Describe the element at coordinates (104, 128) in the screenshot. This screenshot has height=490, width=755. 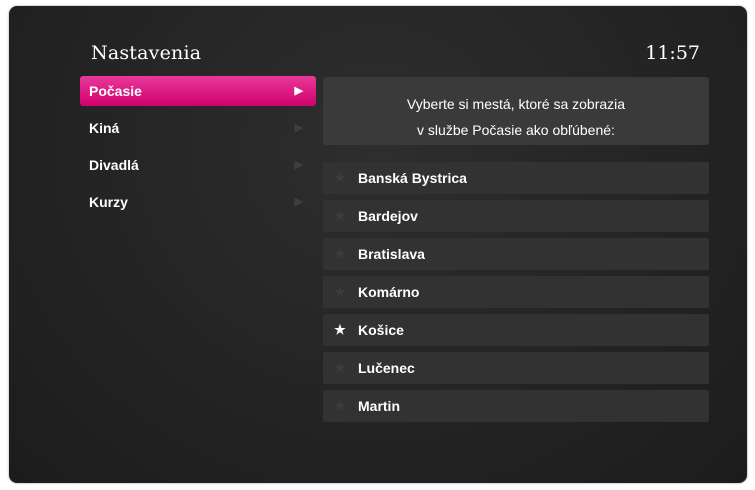
I see `menu-item-label: Kiná` at that location.